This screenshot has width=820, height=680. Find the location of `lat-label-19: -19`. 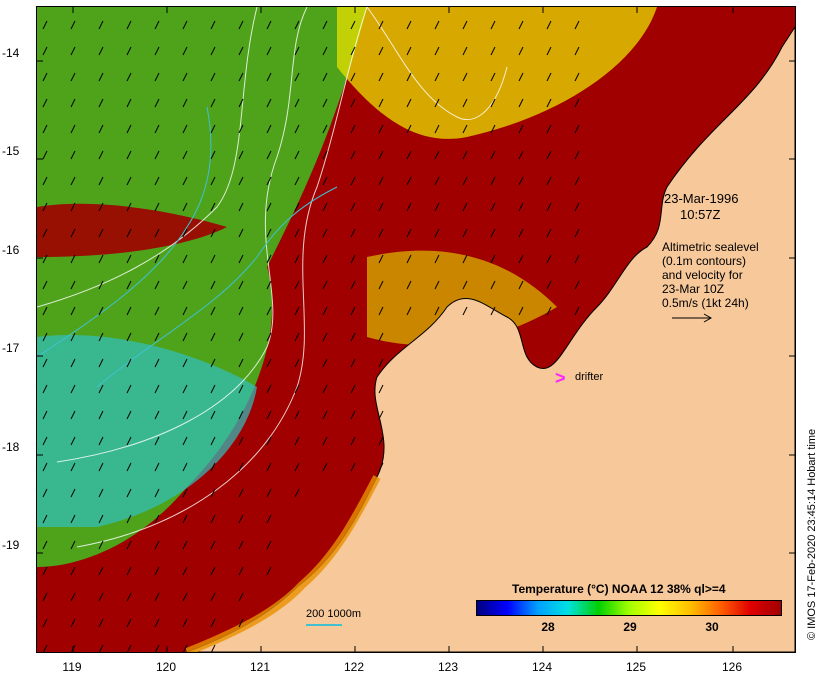

lat-label-19: -19 is located at coordinates (11, 545).